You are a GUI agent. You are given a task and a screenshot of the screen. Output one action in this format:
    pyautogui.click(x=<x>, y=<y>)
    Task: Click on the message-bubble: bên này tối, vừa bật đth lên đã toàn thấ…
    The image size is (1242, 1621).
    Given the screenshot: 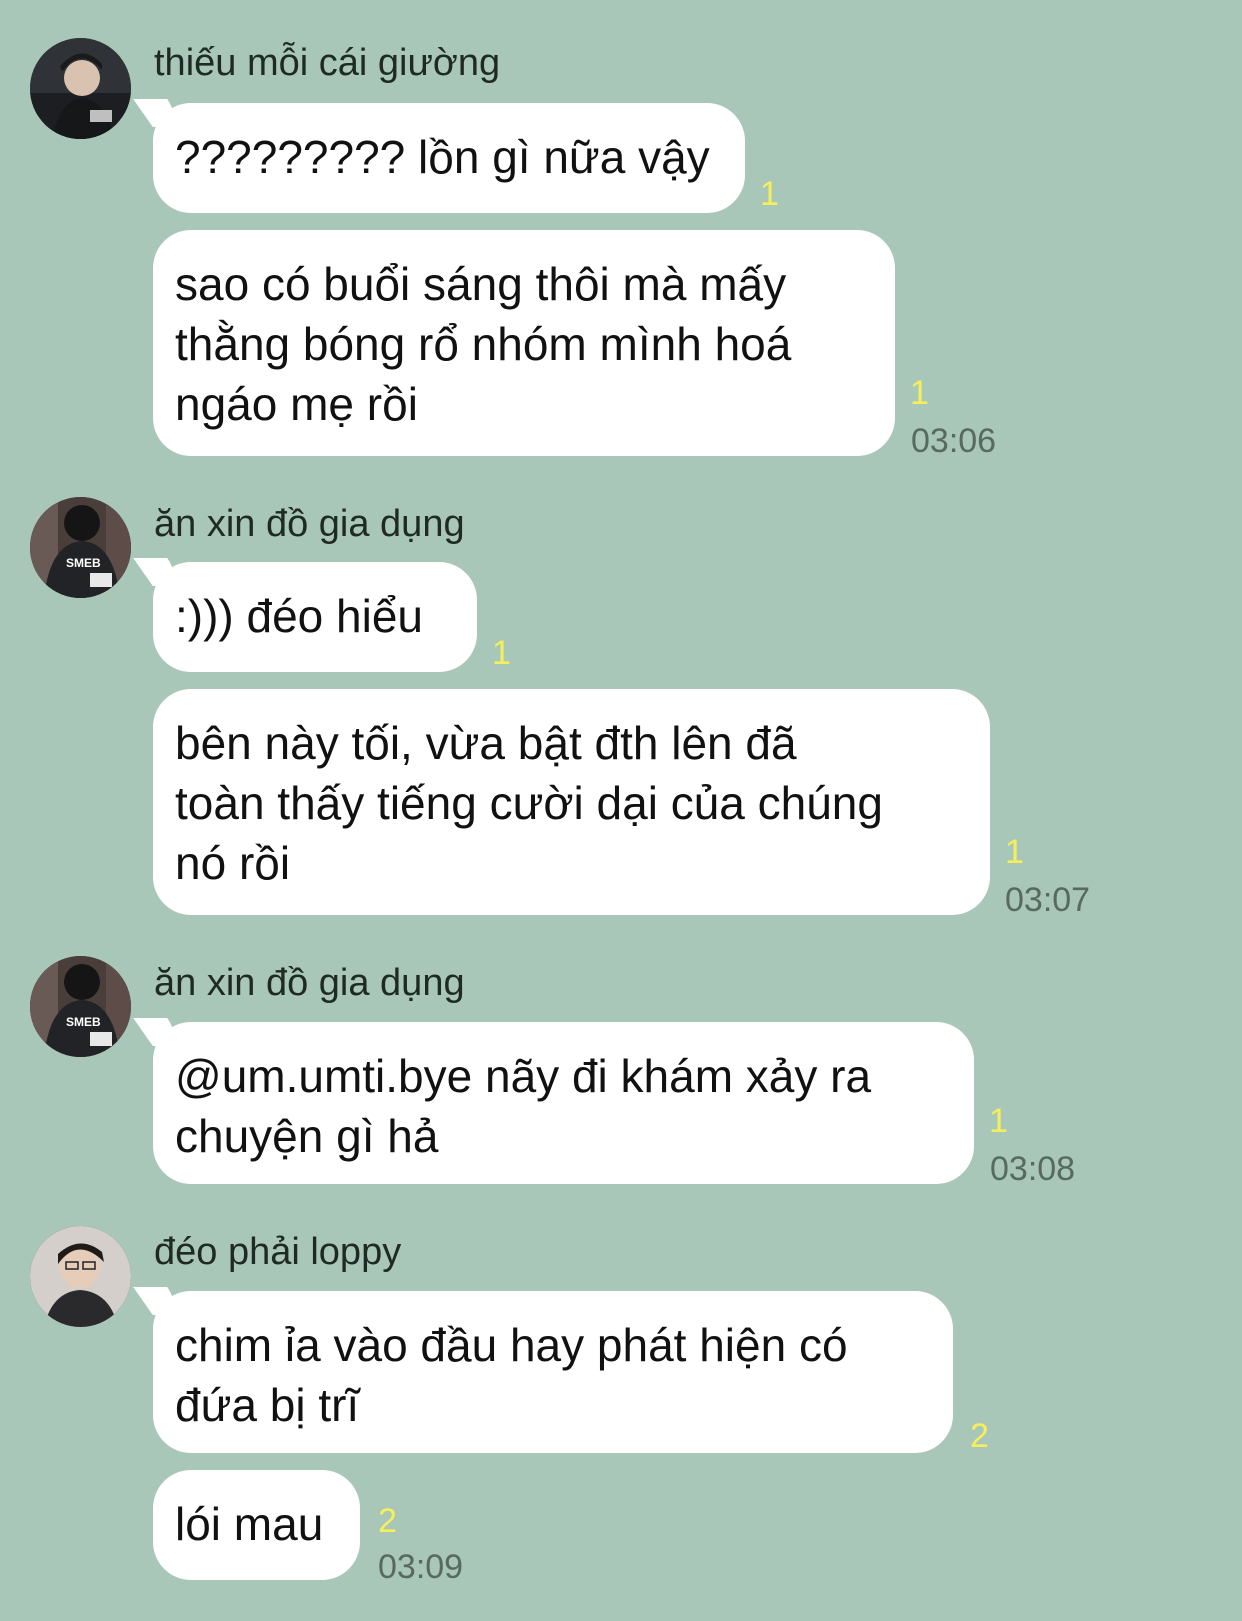 What is the action you would take?
    pyautogui.click(x=571, y=802)
    